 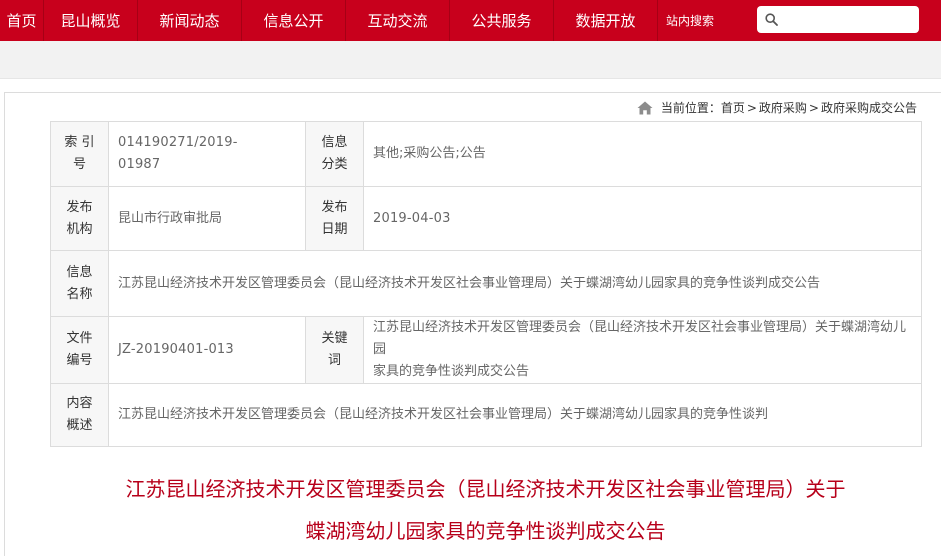 What do you see at coordinates (22, 20) in the screenshot?
I see `nav-home: 首页` at bounding box center [22, 20].